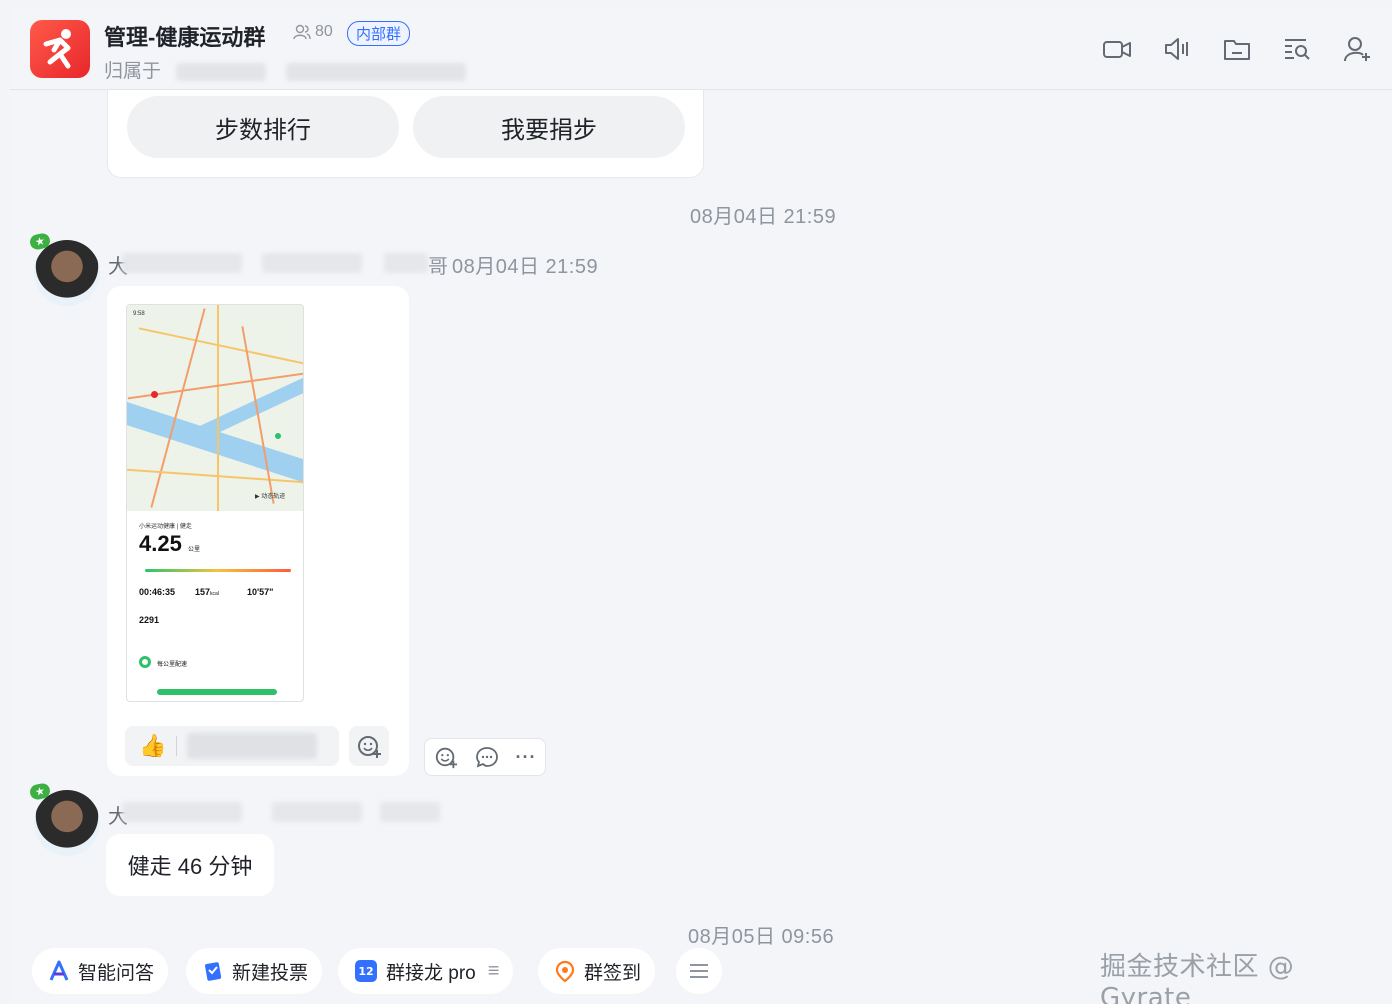  Describe the element at coordinates (1297, 49) in the screenshot. I see `search-history-icon` at that location.